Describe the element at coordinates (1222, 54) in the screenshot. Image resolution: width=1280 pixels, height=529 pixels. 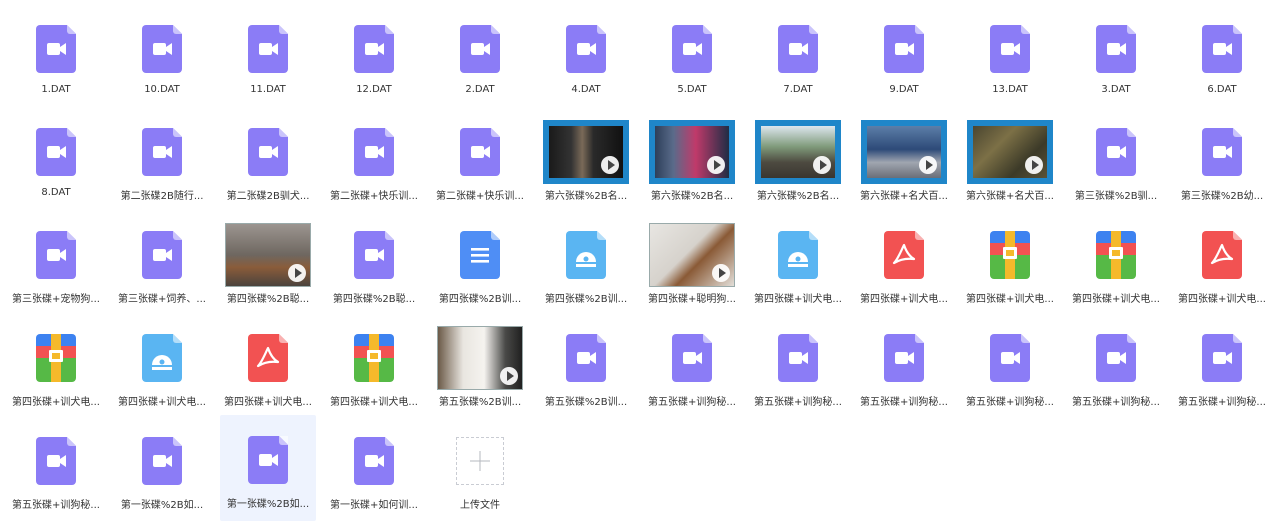
I see `file-item: 6.DAT` at that location.